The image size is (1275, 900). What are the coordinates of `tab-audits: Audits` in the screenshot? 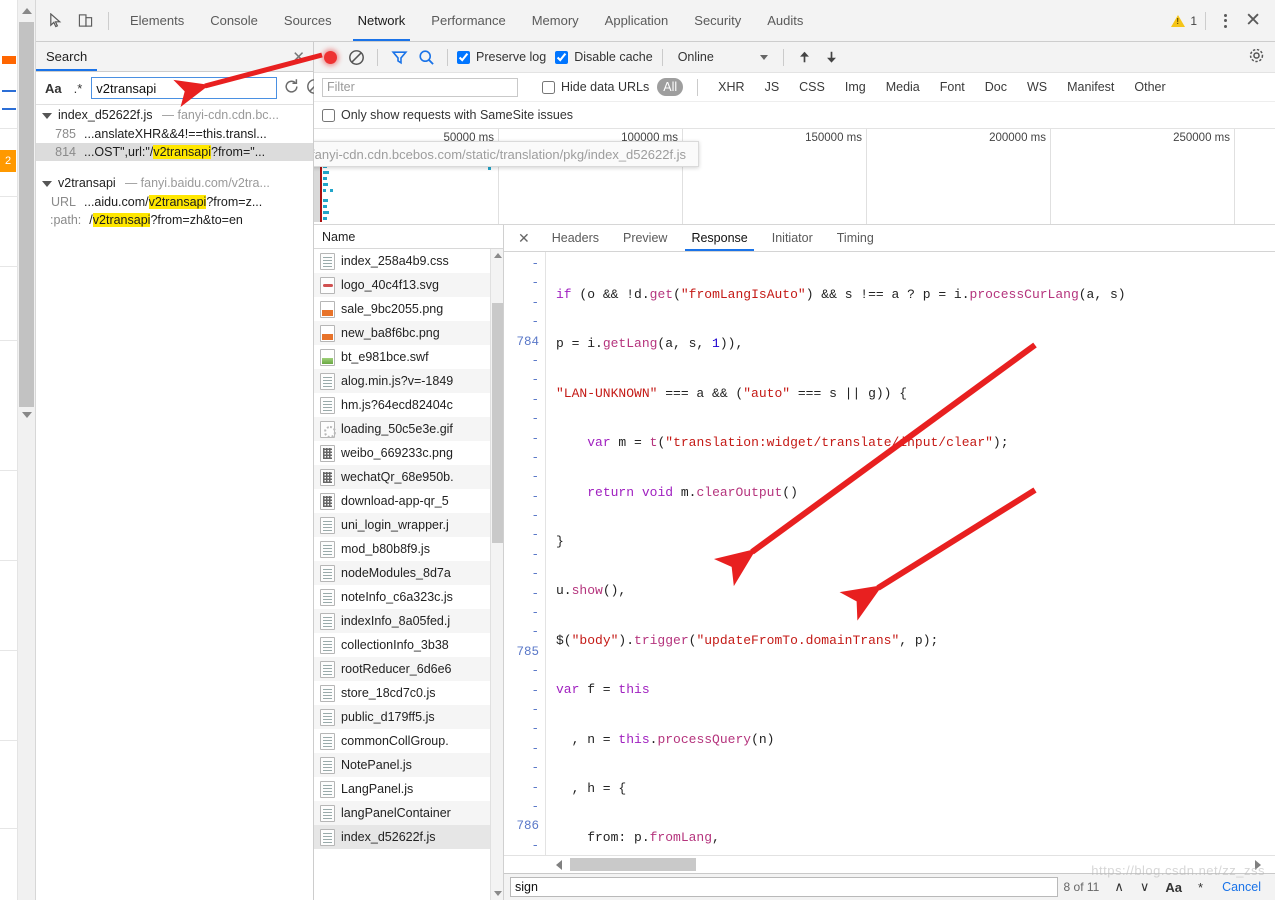 It's located at (785, 20).